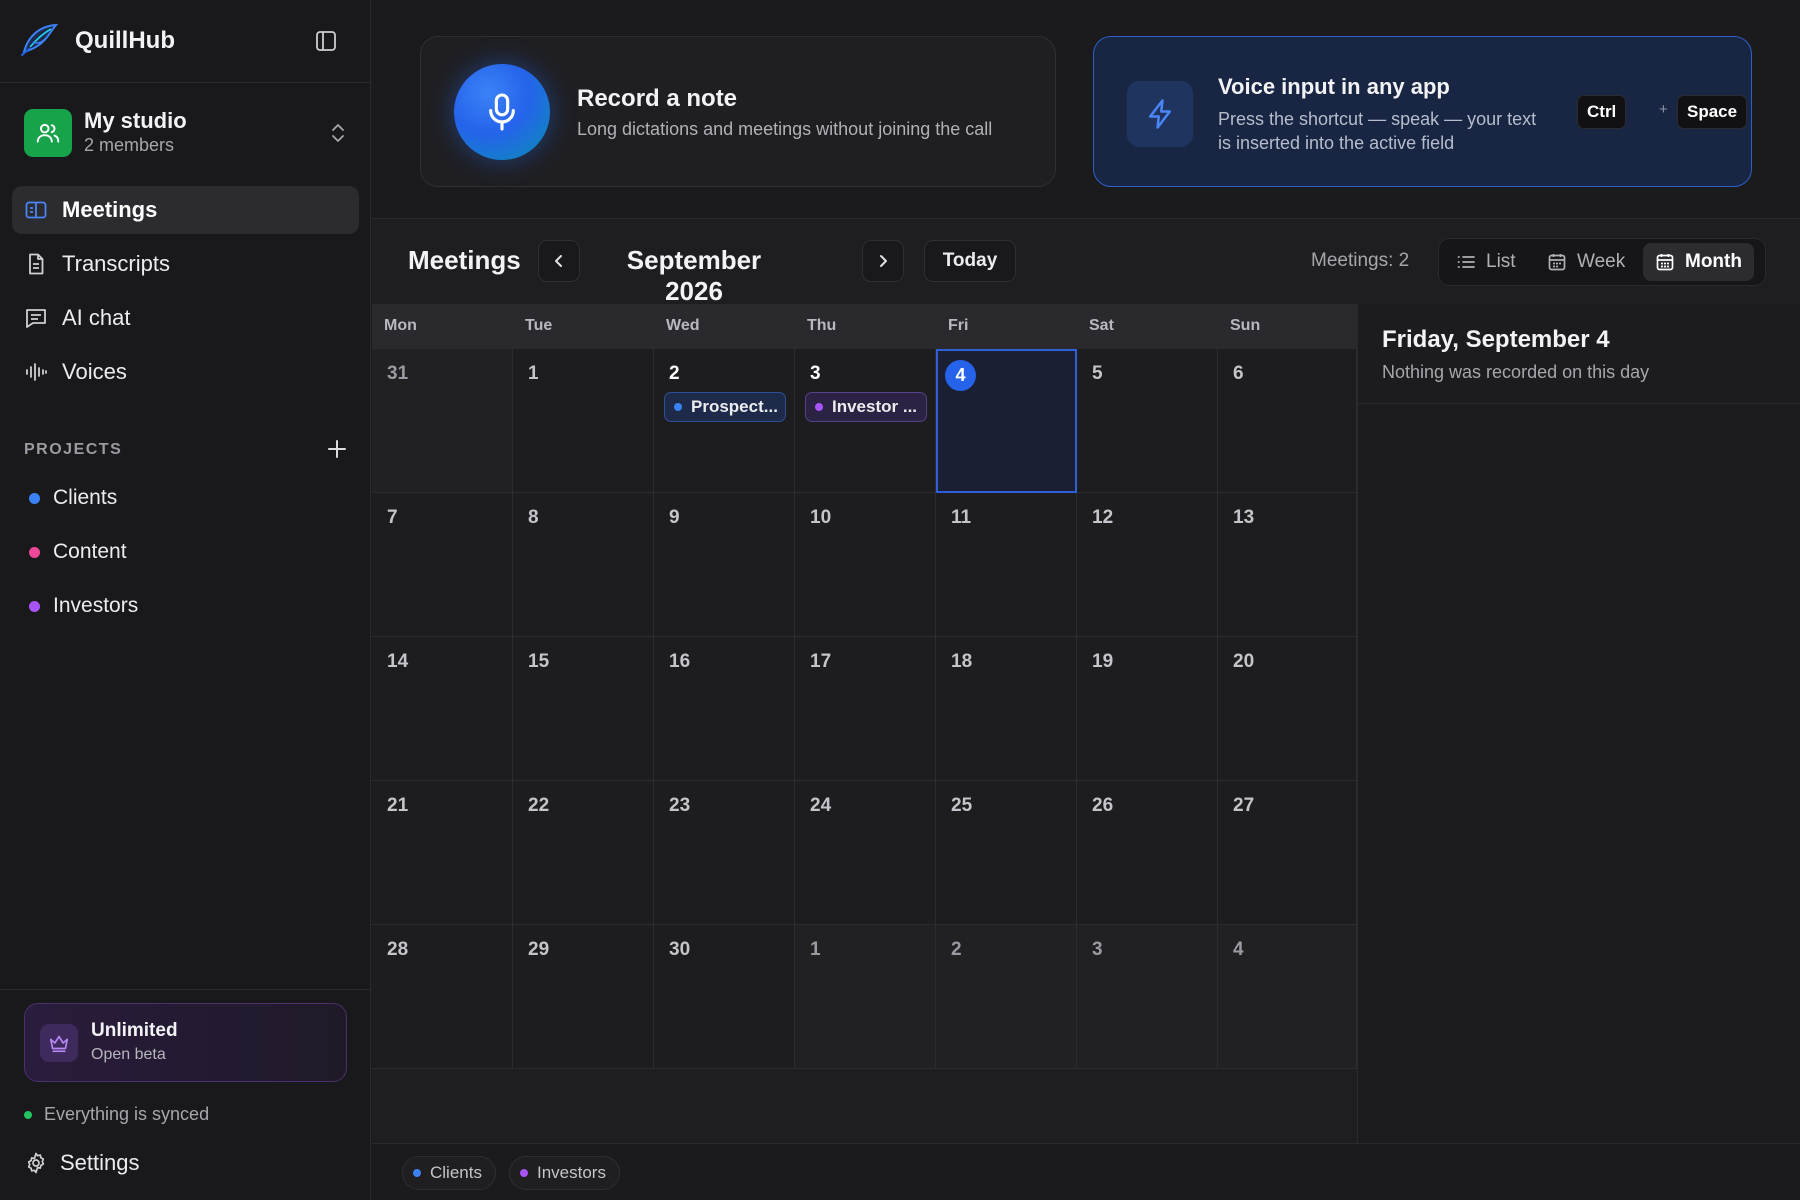 This screenshot has height=1200, width=1800. Describe the element at coordinates (185, 264) in the screenshot. I see `nav-item-transcripts: Transcripts` at that location.